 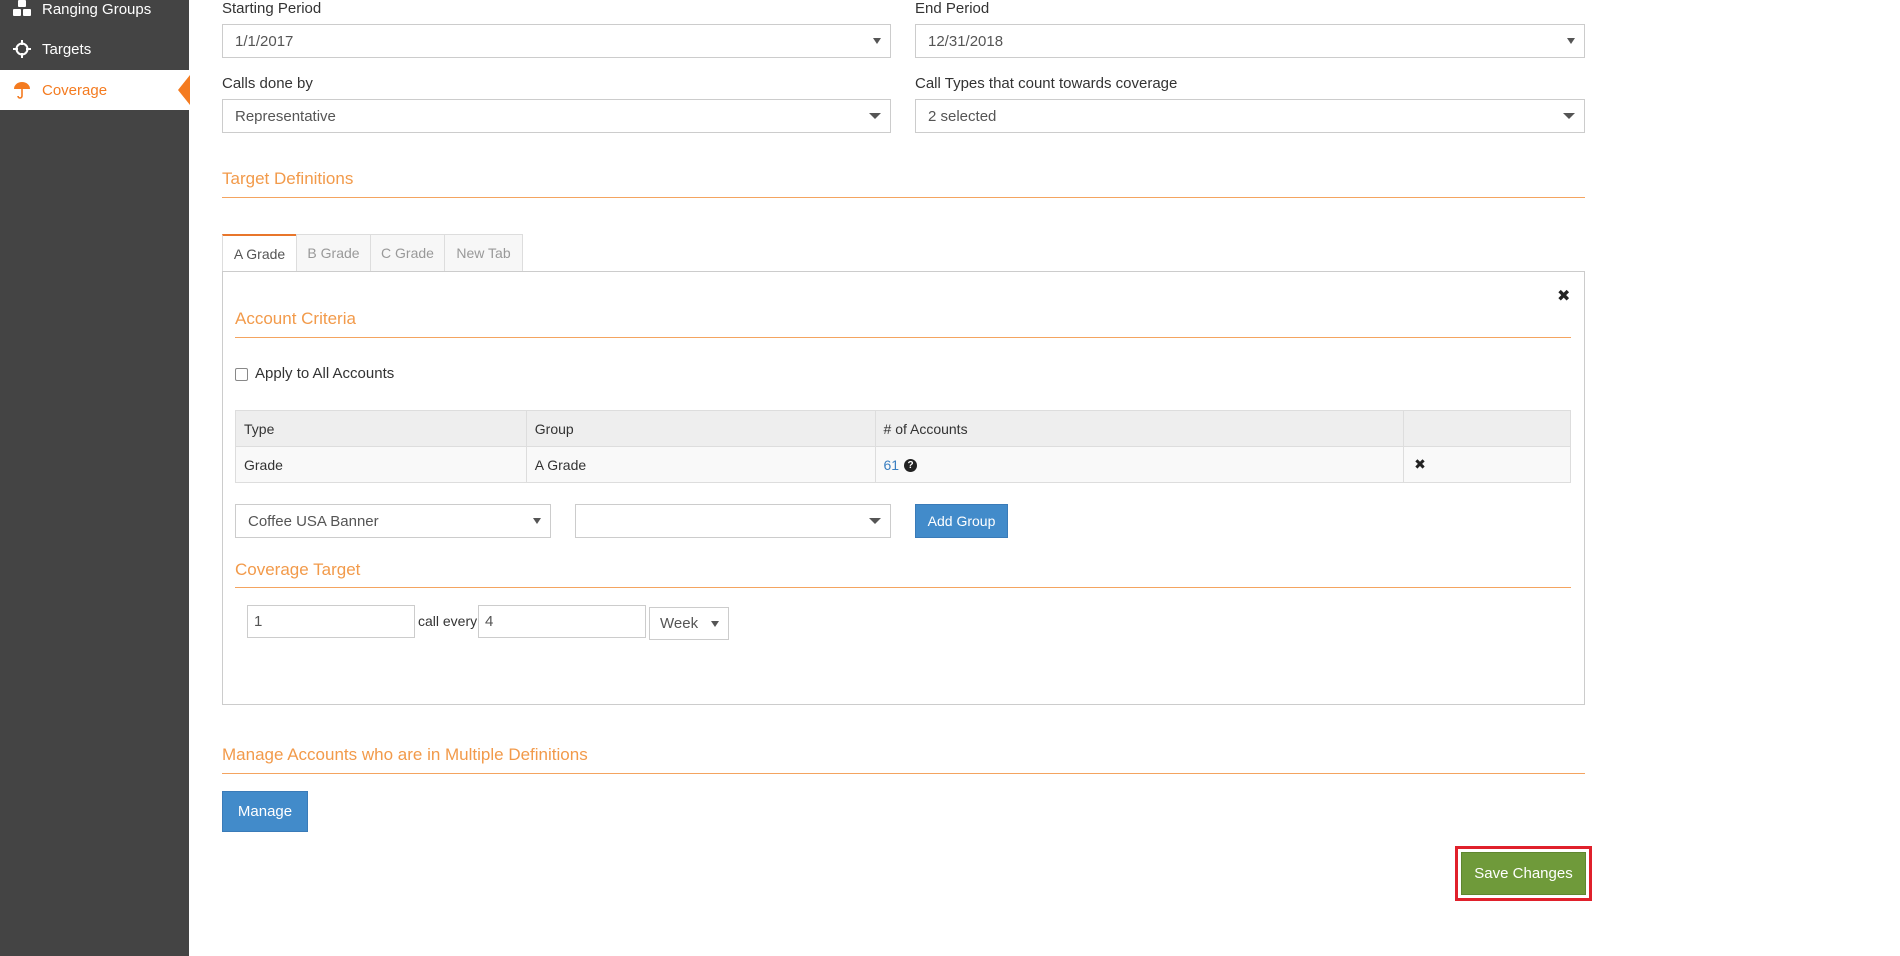 What do you see at coordinates (325, 373) in the screenshot?
I see `apply-all-label: Apply to All Accounts` at bounding box center [325, 373].